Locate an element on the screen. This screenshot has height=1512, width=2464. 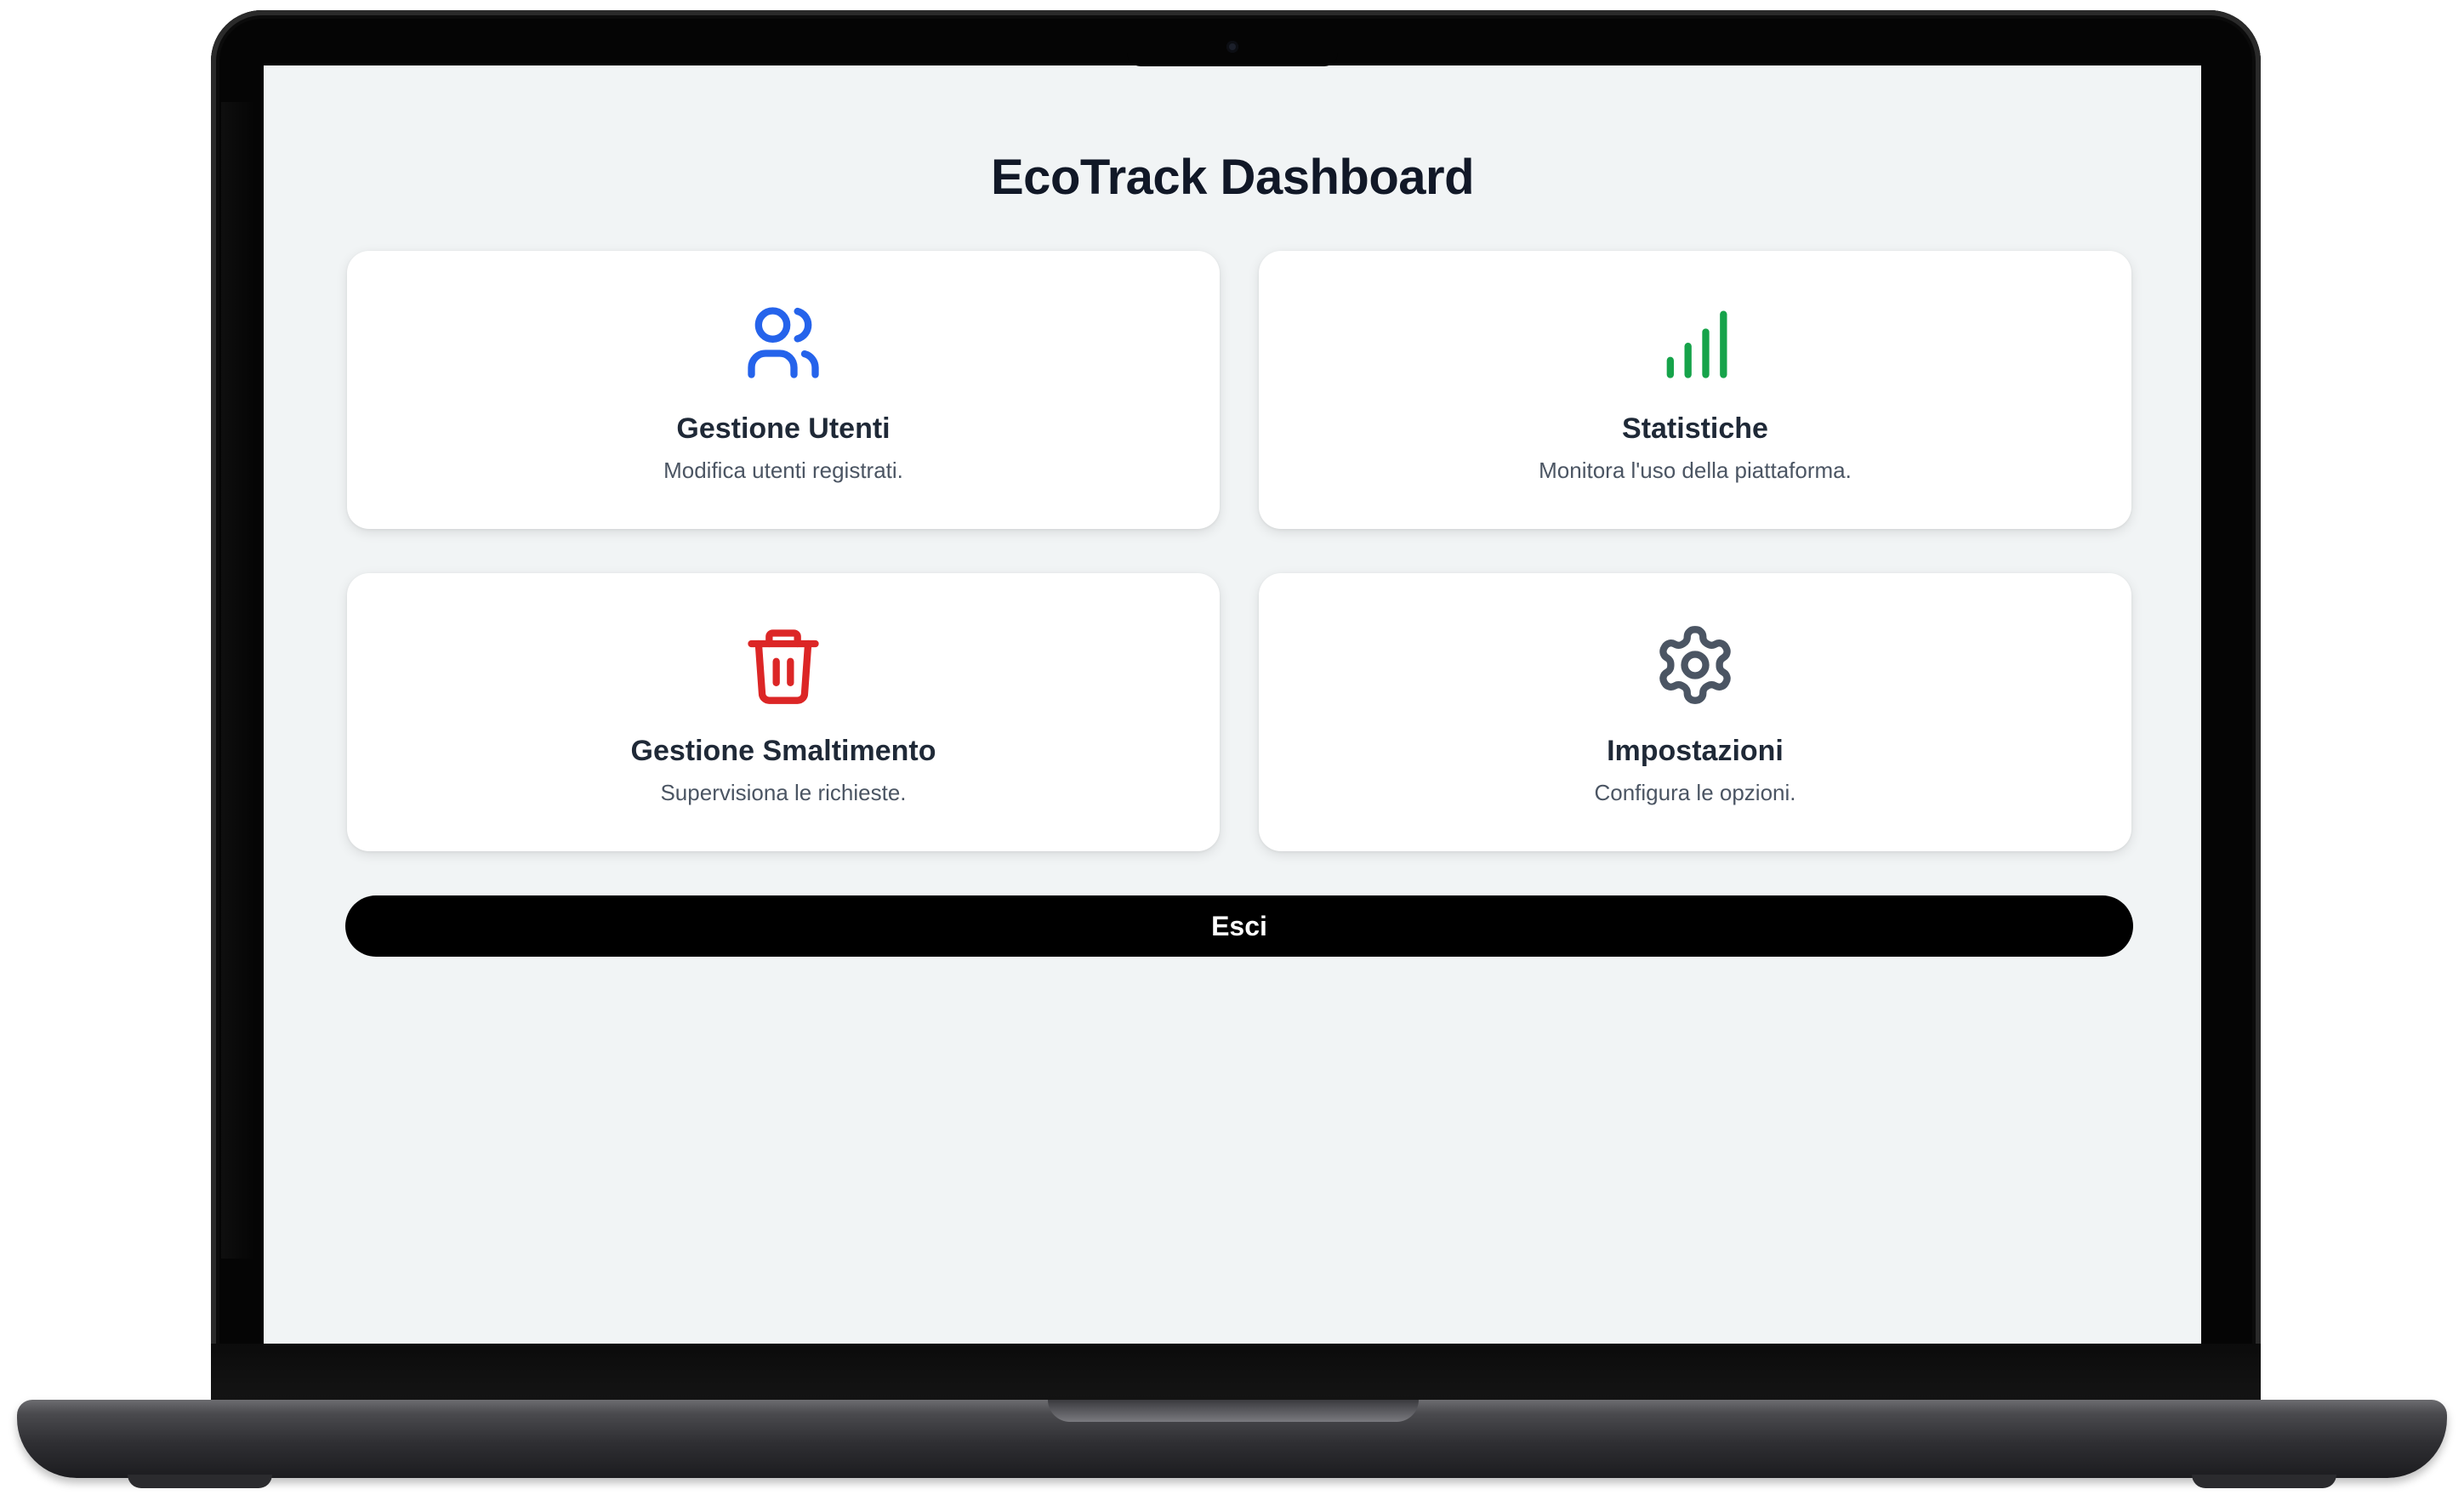
signal-bars-icon is located at coordinates (1695, 342).